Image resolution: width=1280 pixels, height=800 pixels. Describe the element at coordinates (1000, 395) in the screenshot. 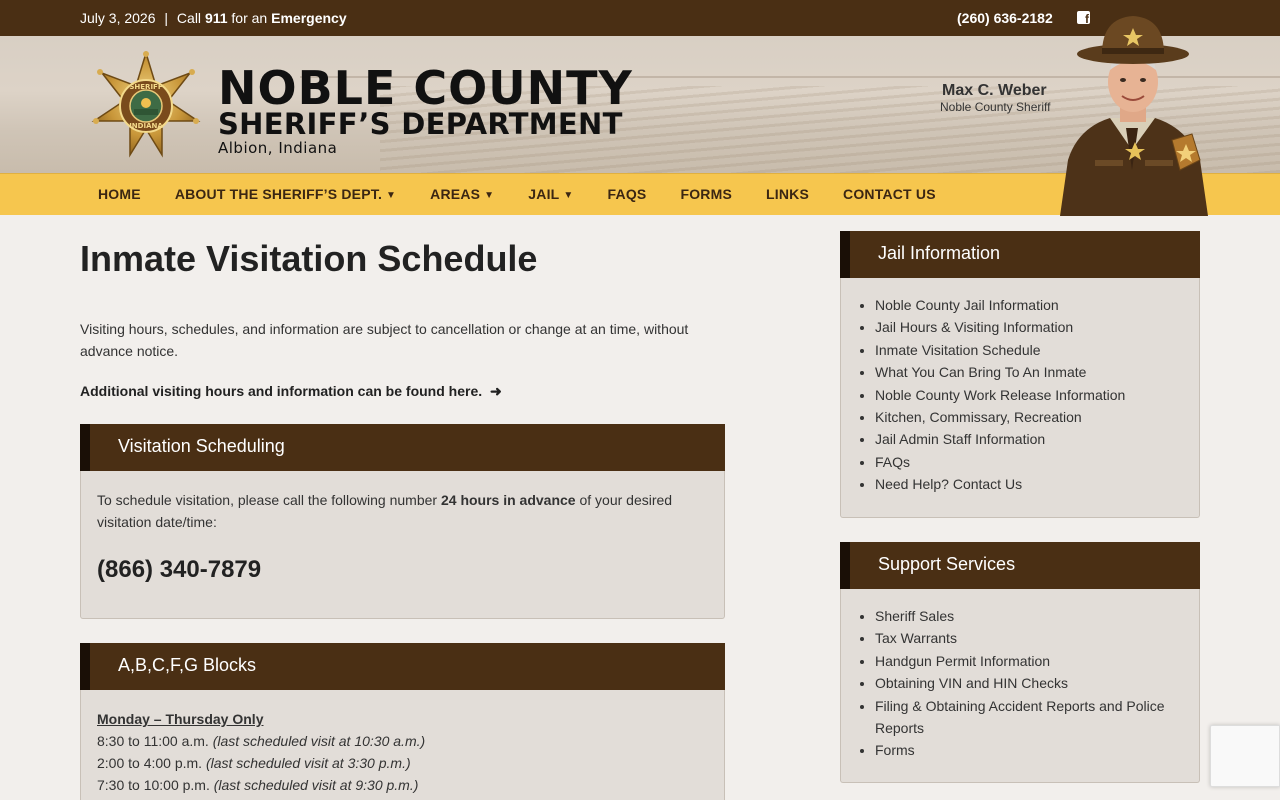

I see `sidebar-link: Noble County Work Release Information` at that location.